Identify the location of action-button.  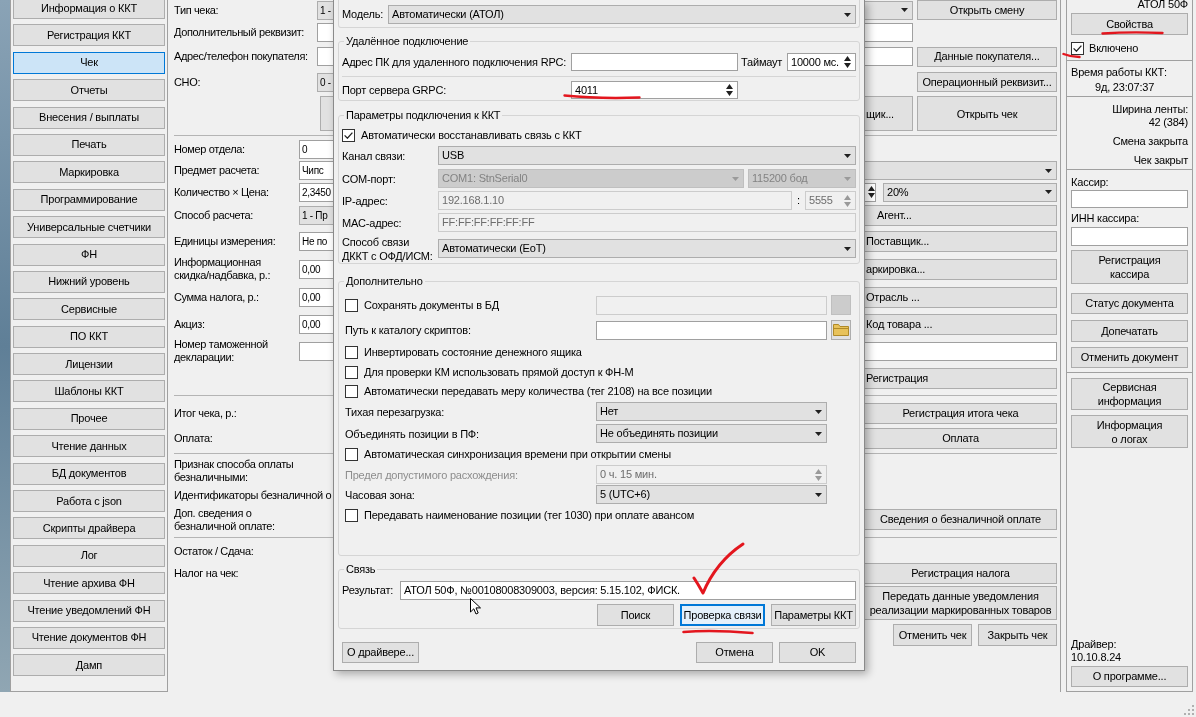
(326, 113).